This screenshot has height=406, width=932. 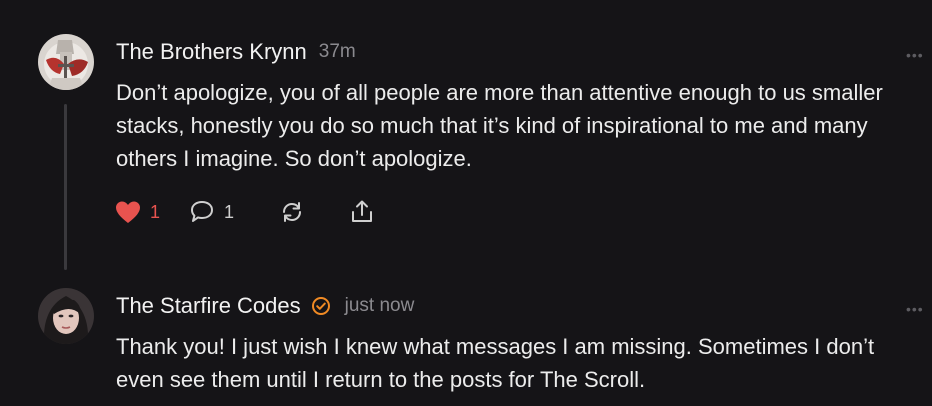 I want to click on timestamp: just now, so click(x=380, y=306).